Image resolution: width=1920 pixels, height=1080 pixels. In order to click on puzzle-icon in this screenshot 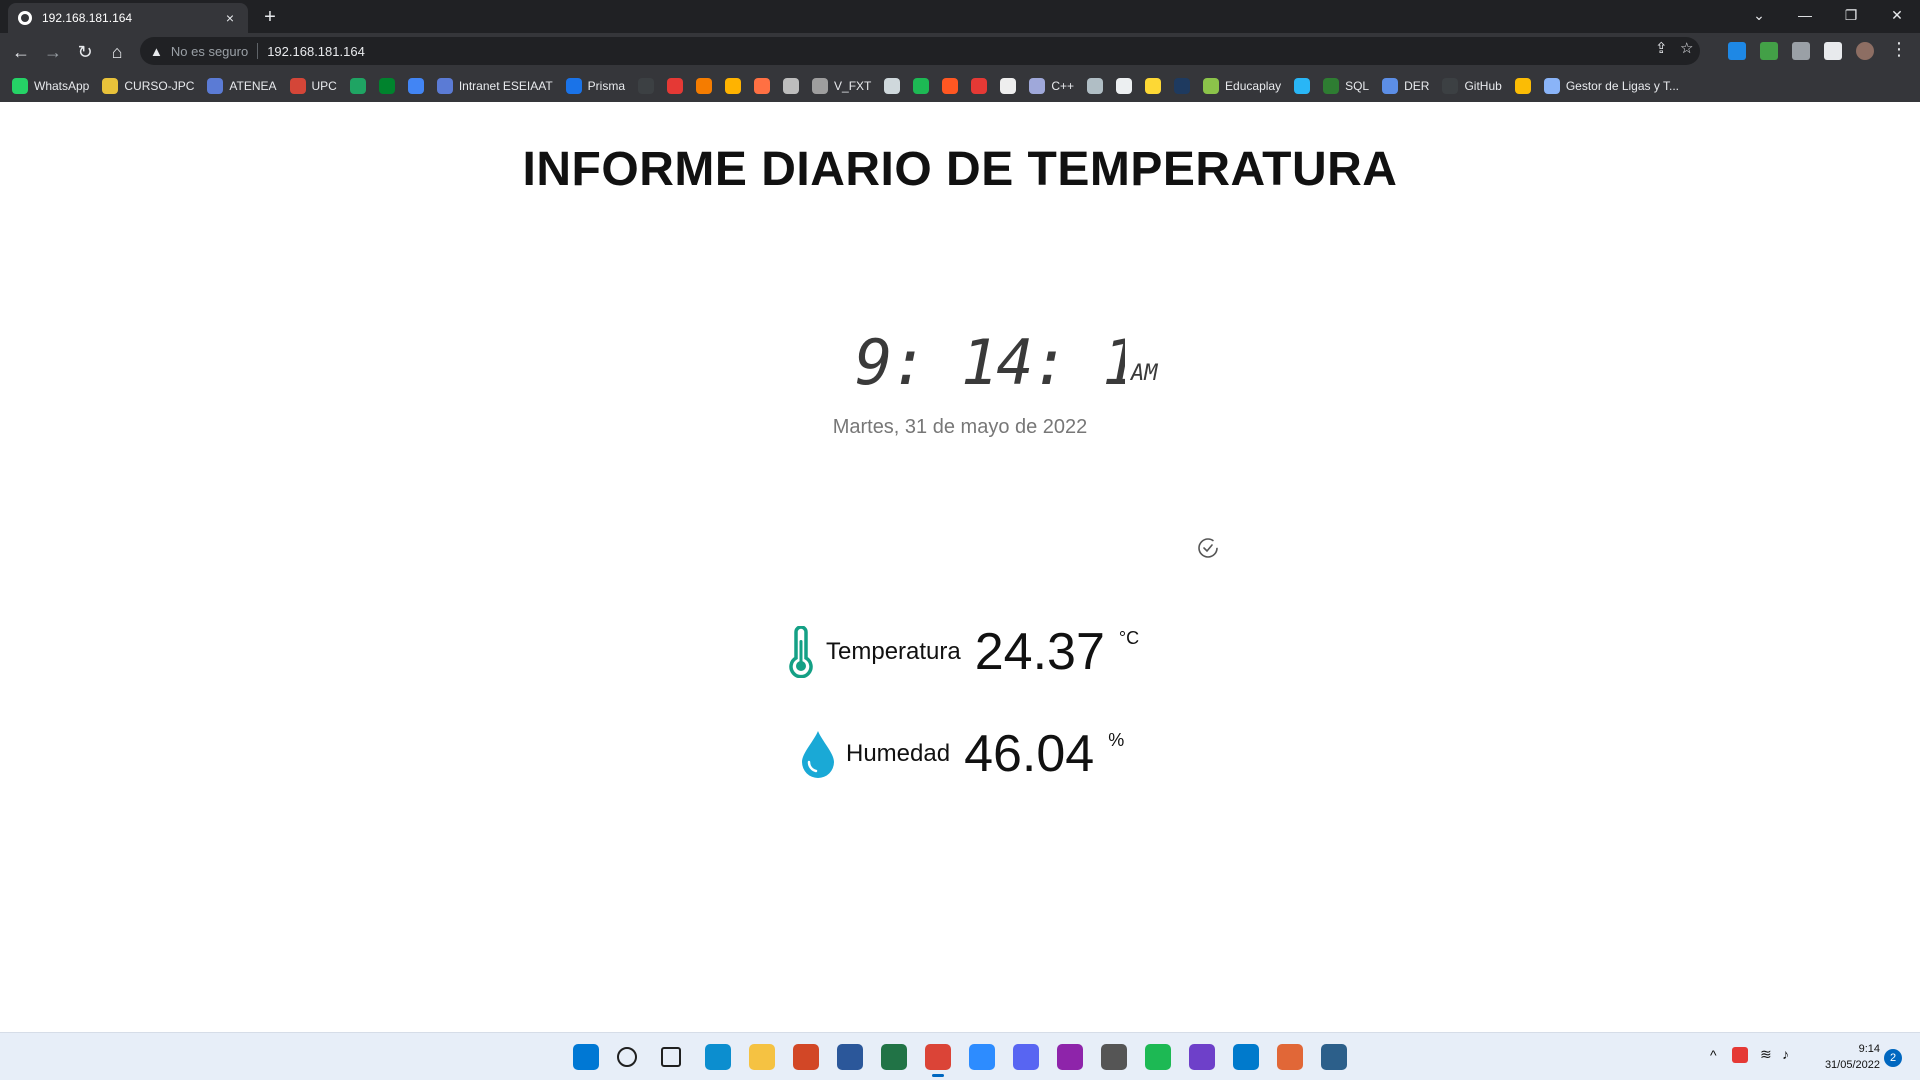, I will do `click(1801, 51)`.